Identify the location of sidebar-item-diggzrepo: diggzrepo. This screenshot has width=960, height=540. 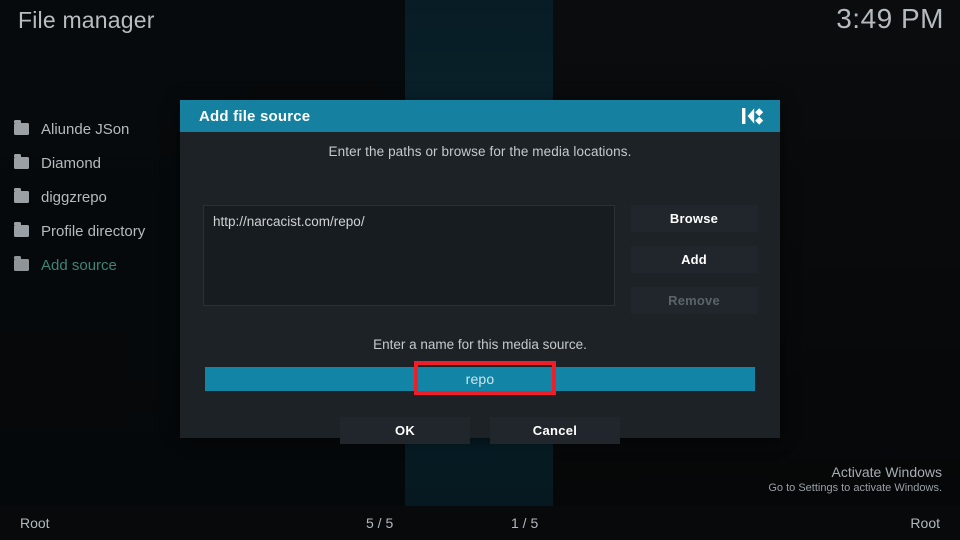
(95, 197).